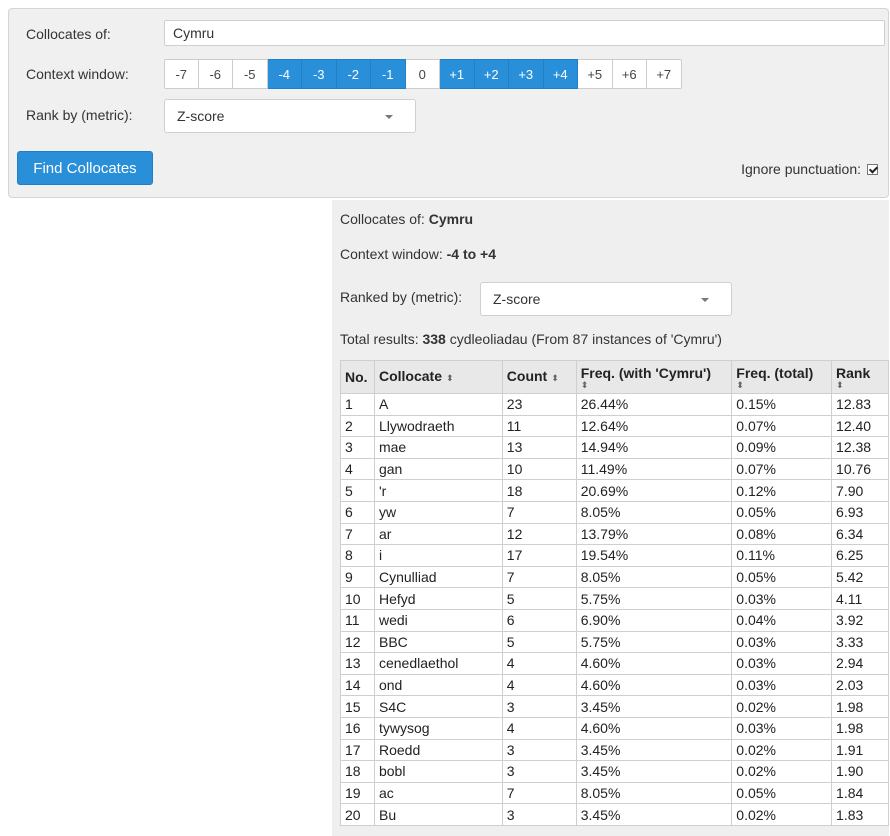  Describe the element at coordinates (654, 512) in the screenshot. I see `table-cell: 8.05%` at that location.